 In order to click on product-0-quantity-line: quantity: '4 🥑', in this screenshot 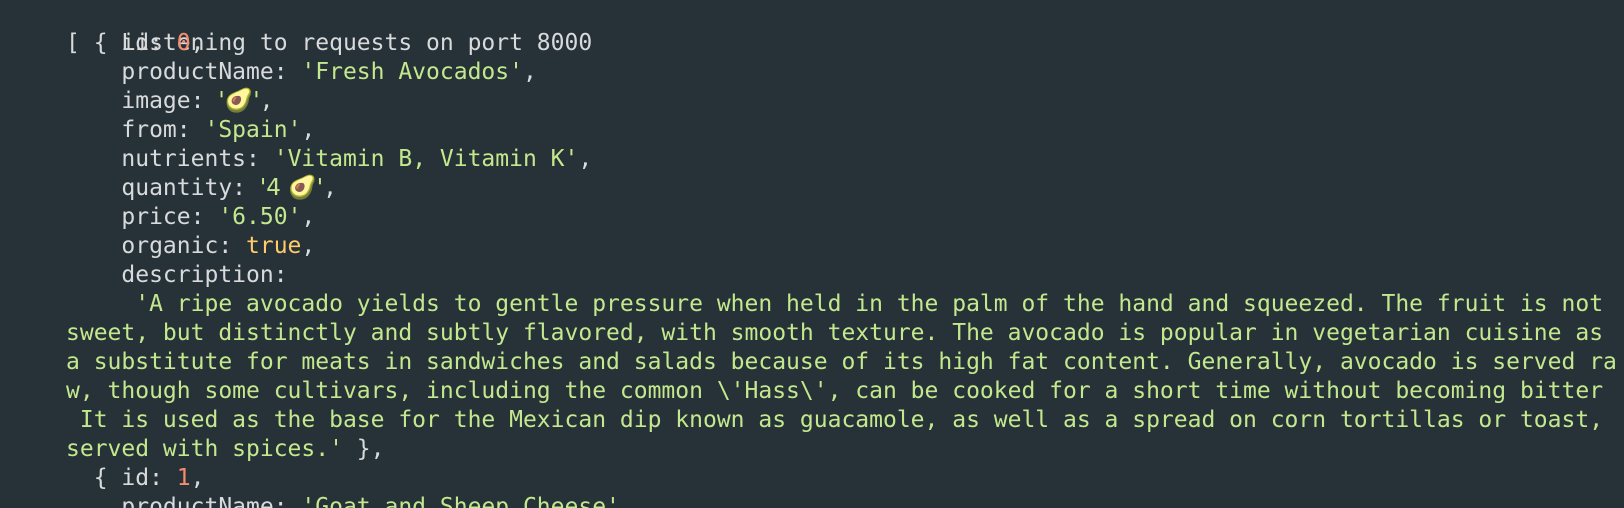, I will do `click(201, 188)`.